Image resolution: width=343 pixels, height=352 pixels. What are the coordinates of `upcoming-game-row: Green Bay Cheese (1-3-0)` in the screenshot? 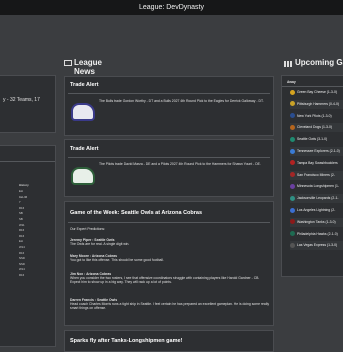 It's located at (316, 92).